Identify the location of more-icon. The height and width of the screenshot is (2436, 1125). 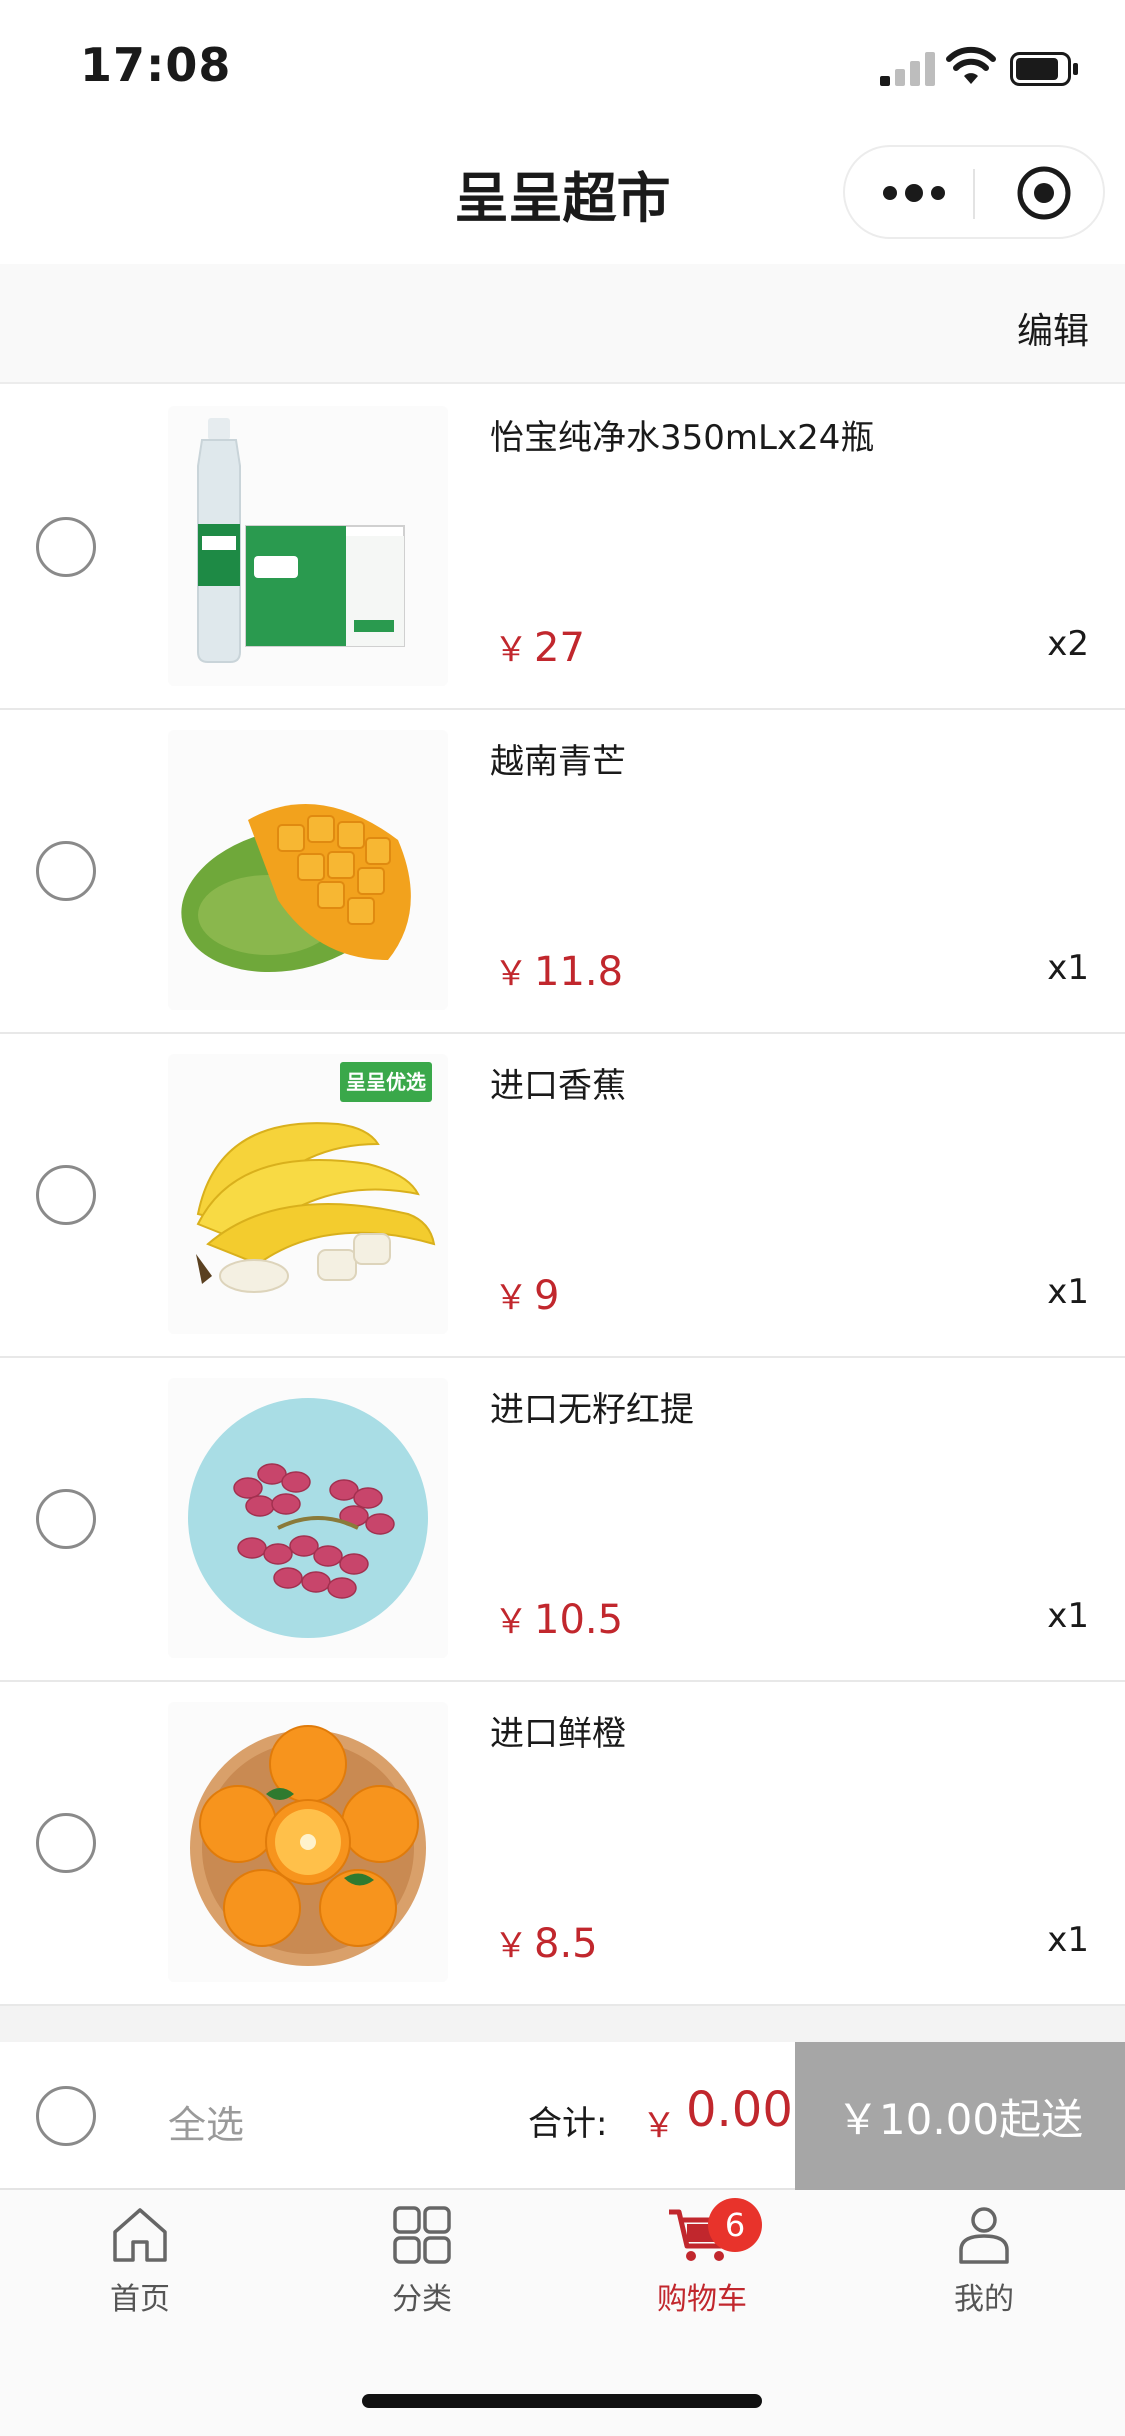
(914, 193).